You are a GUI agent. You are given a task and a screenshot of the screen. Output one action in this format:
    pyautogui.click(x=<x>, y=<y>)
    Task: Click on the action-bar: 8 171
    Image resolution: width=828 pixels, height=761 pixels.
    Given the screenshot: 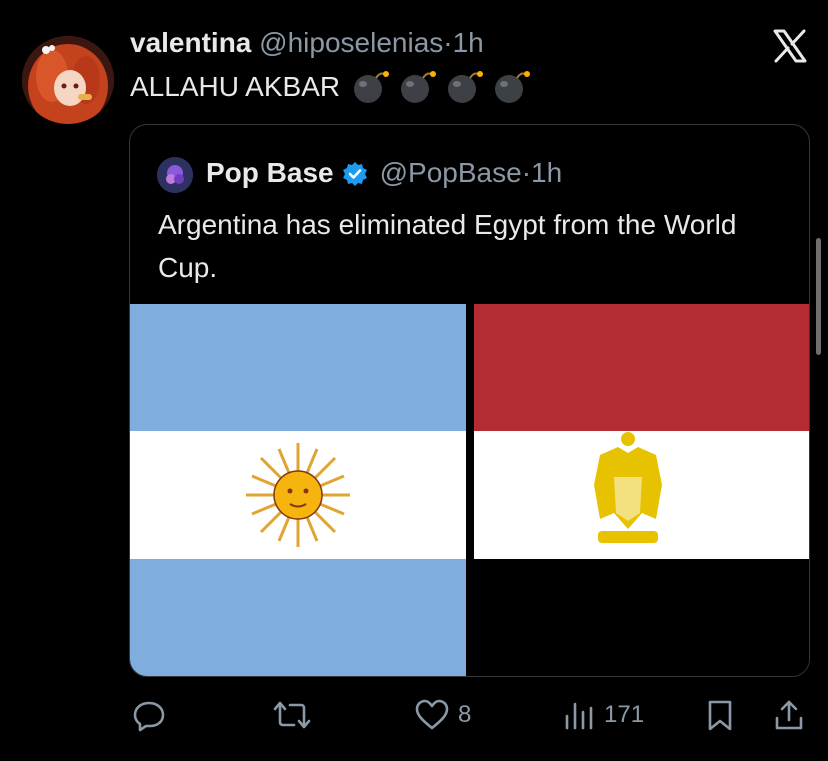 What is the action you would take?
    pyautogui.click(x=414, y=715)
    